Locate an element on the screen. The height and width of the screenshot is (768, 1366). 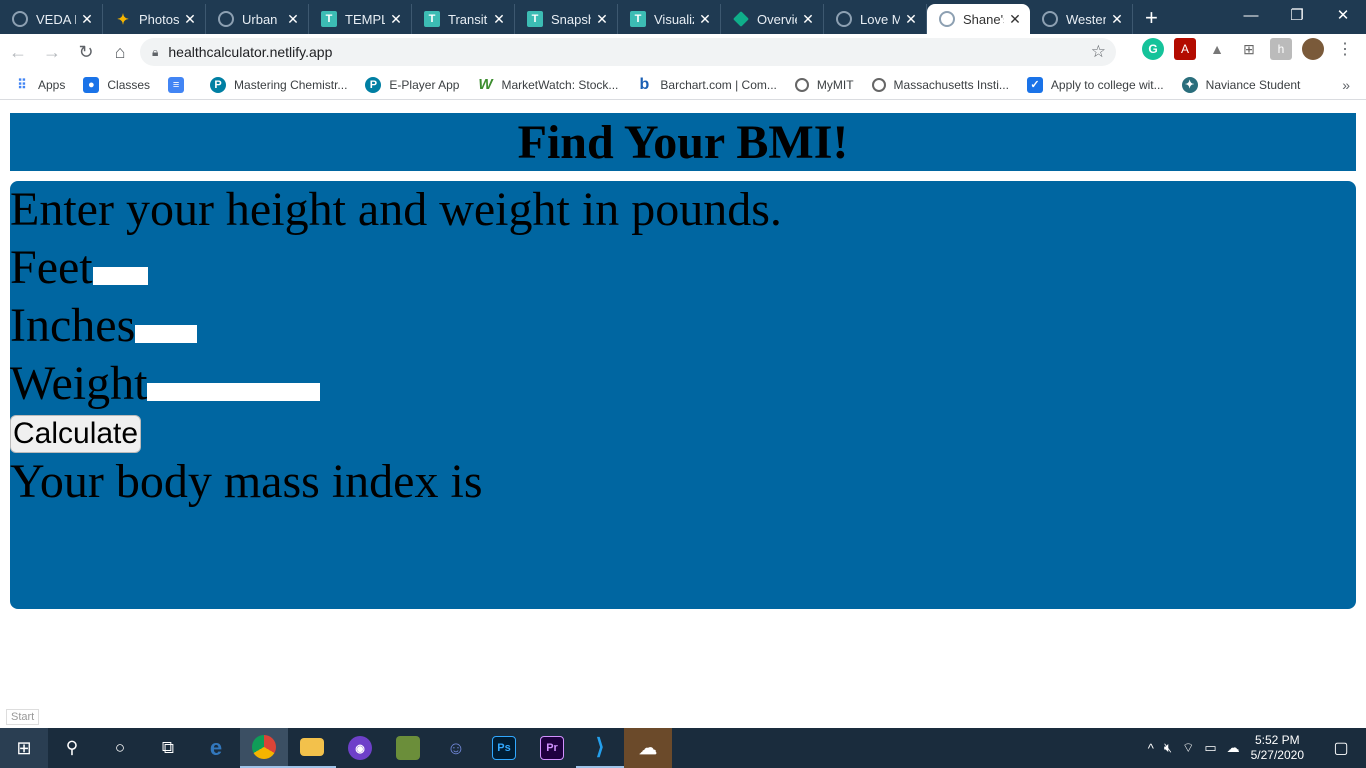
notifications-icon: ▢ is located at coordinates (1341, 748).